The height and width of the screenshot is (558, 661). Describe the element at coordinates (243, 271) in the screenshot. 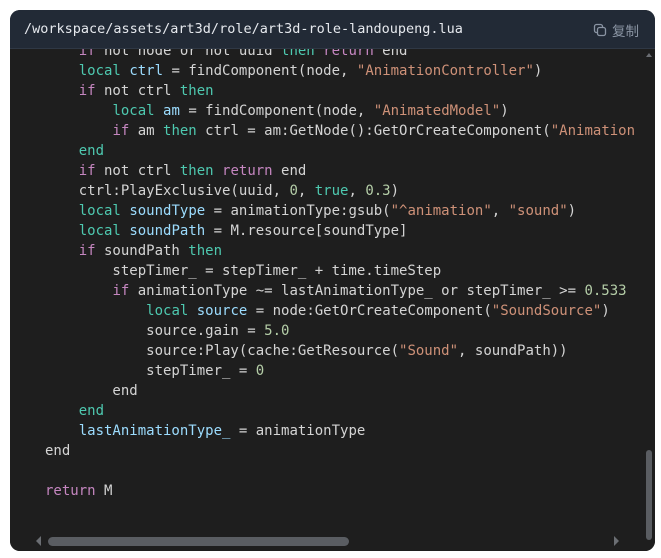

I see `code-token: stepTimer_ = stepTimer_ + time.timeStep` at that location.